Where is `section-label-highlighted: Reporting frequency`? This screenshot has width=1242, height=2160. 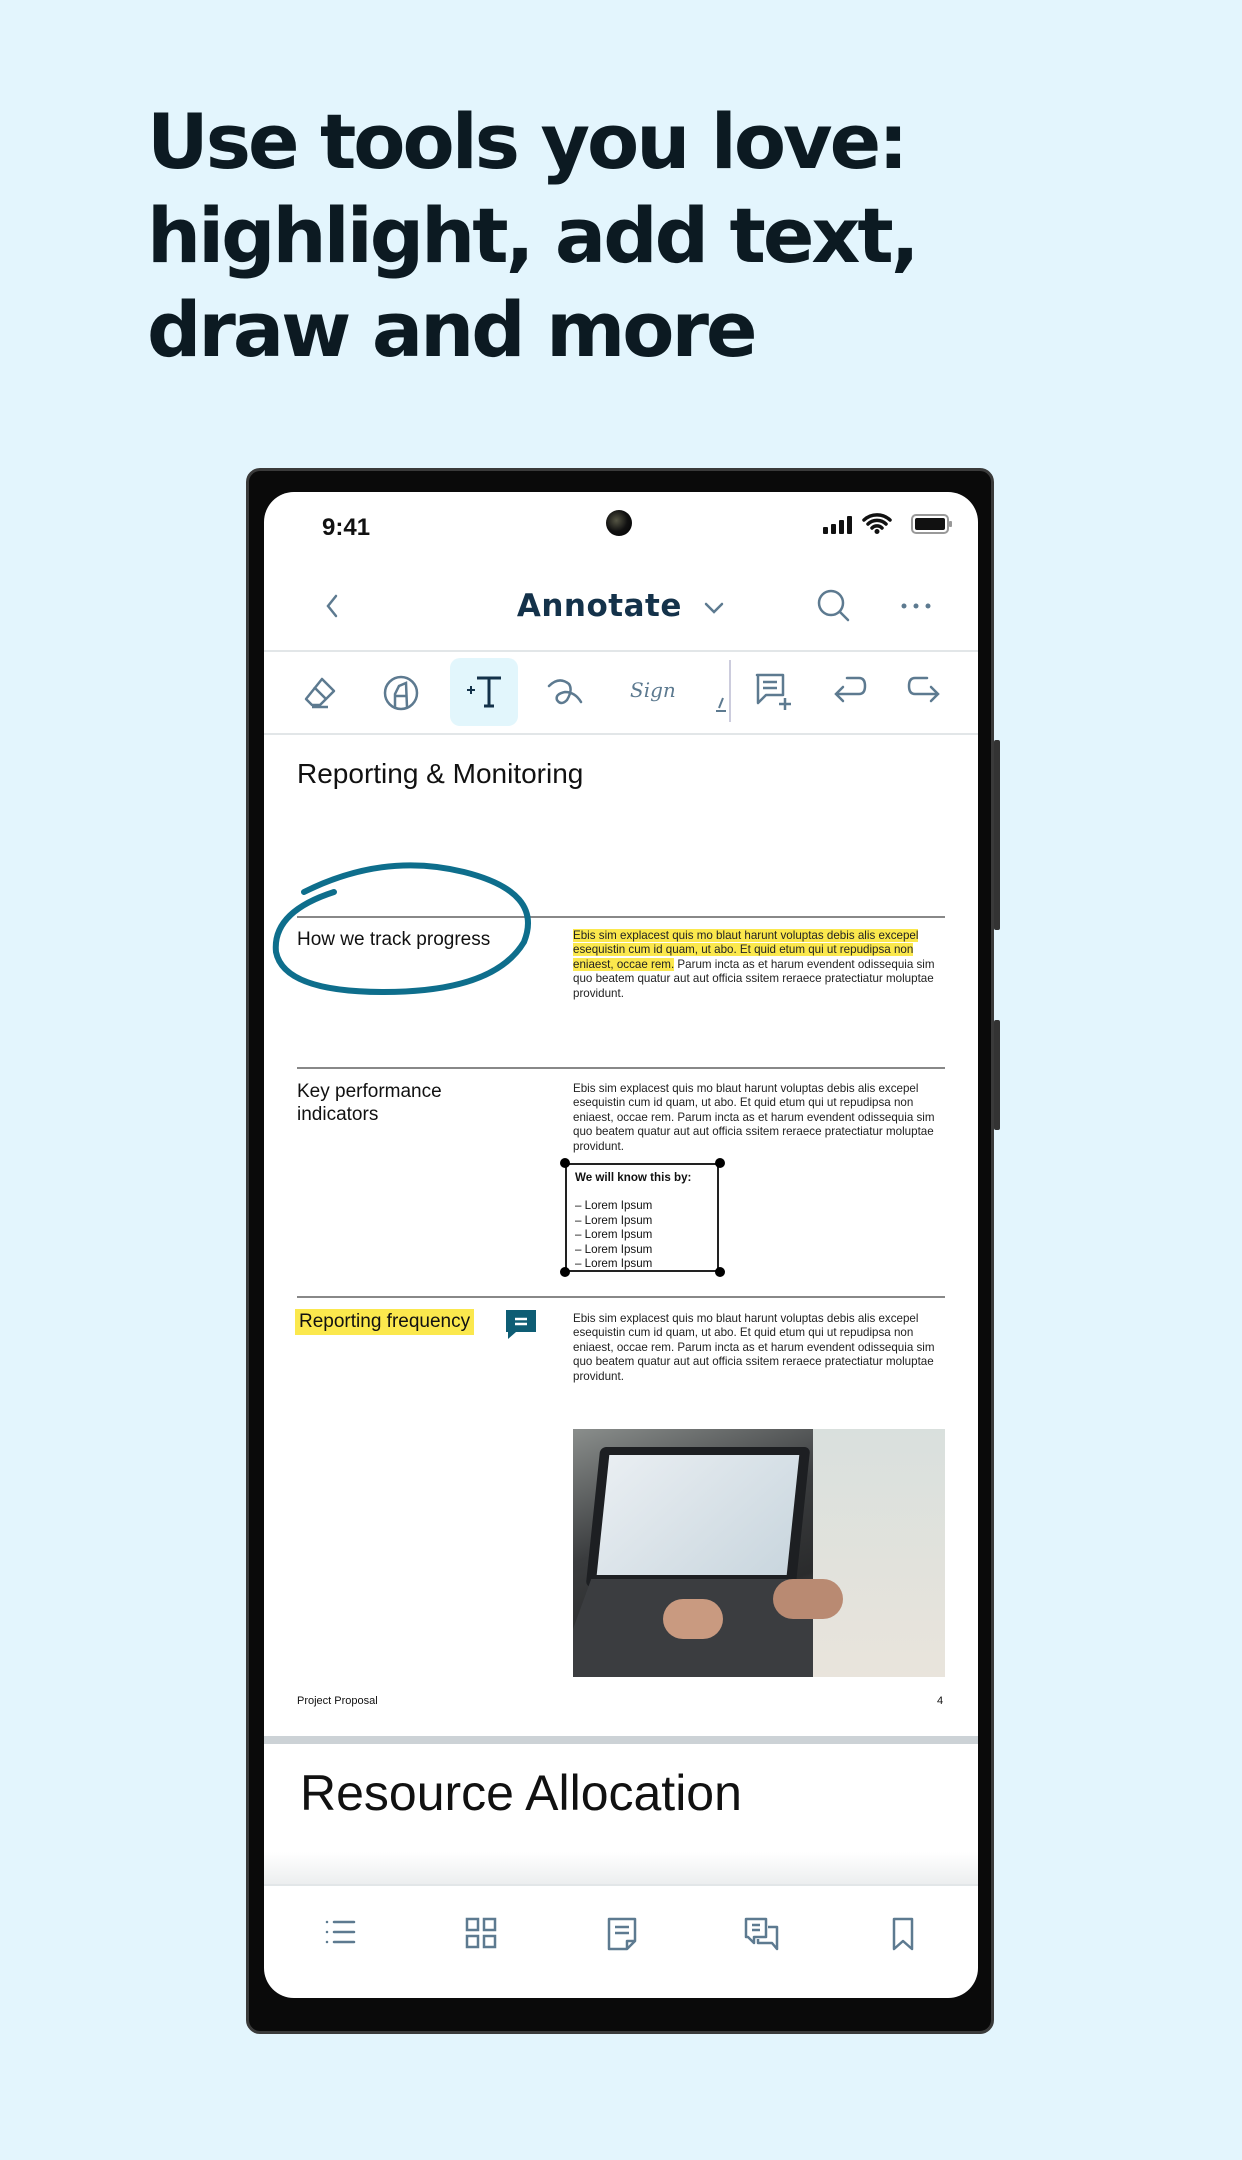 section-label-highlighted: Reporting frequency is located at coordinates (385, 1322).